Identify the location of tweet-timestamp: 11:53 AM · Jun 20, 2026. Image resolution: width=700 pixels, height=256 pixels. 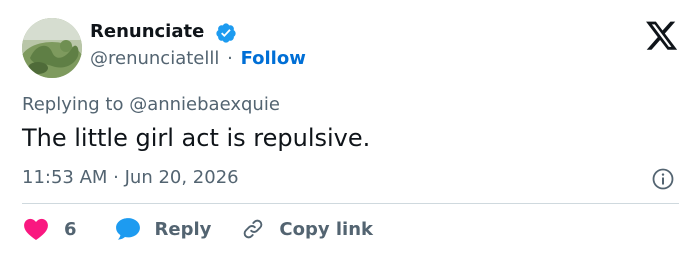
(130, 177).